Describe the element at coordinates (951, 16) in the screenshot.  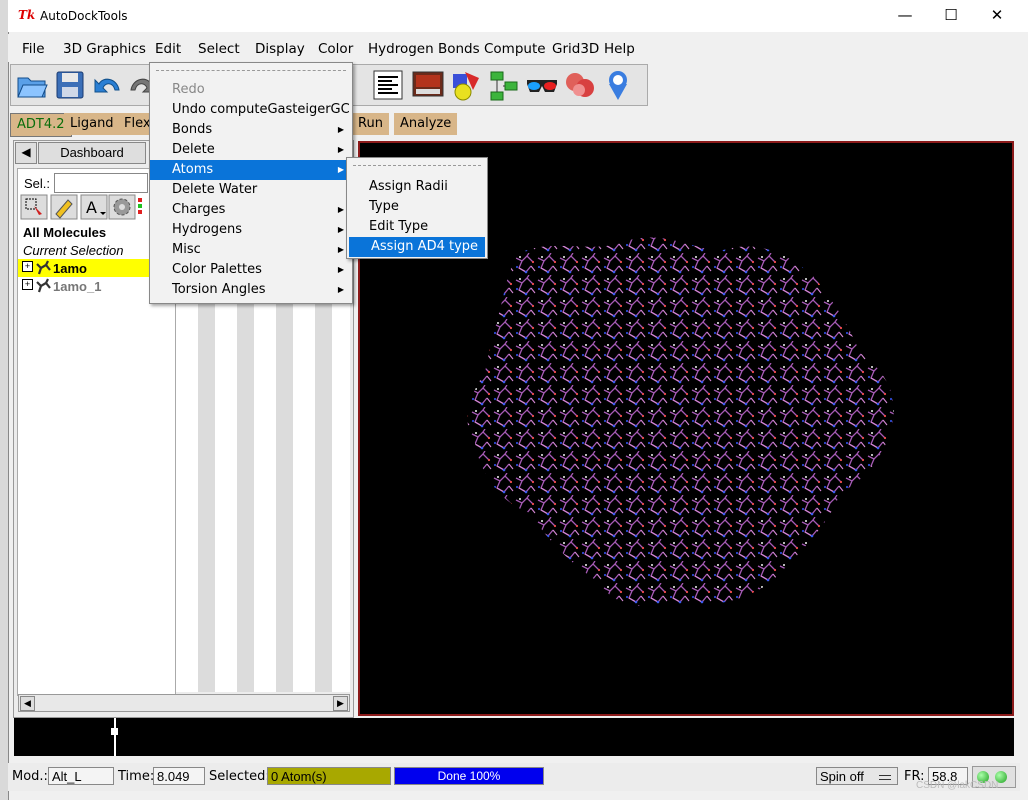
I see `maximize-button: ☐` at that location.